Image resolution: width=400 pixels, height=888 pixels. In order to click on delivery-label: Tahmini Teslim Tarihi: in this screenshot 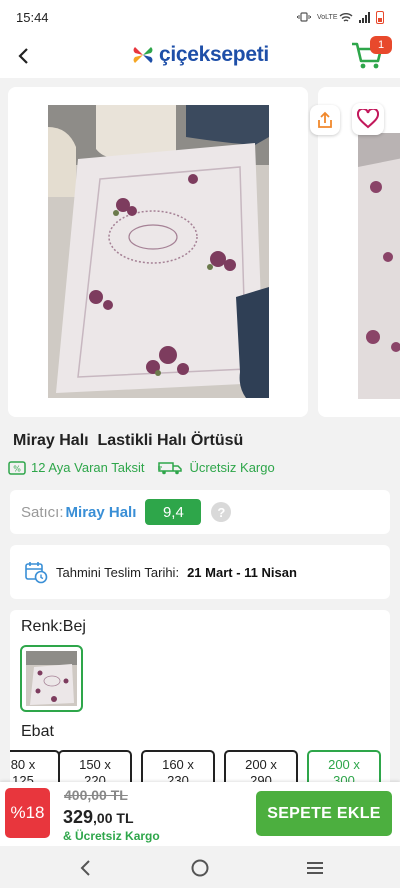, I will do `click(118, 572)`.